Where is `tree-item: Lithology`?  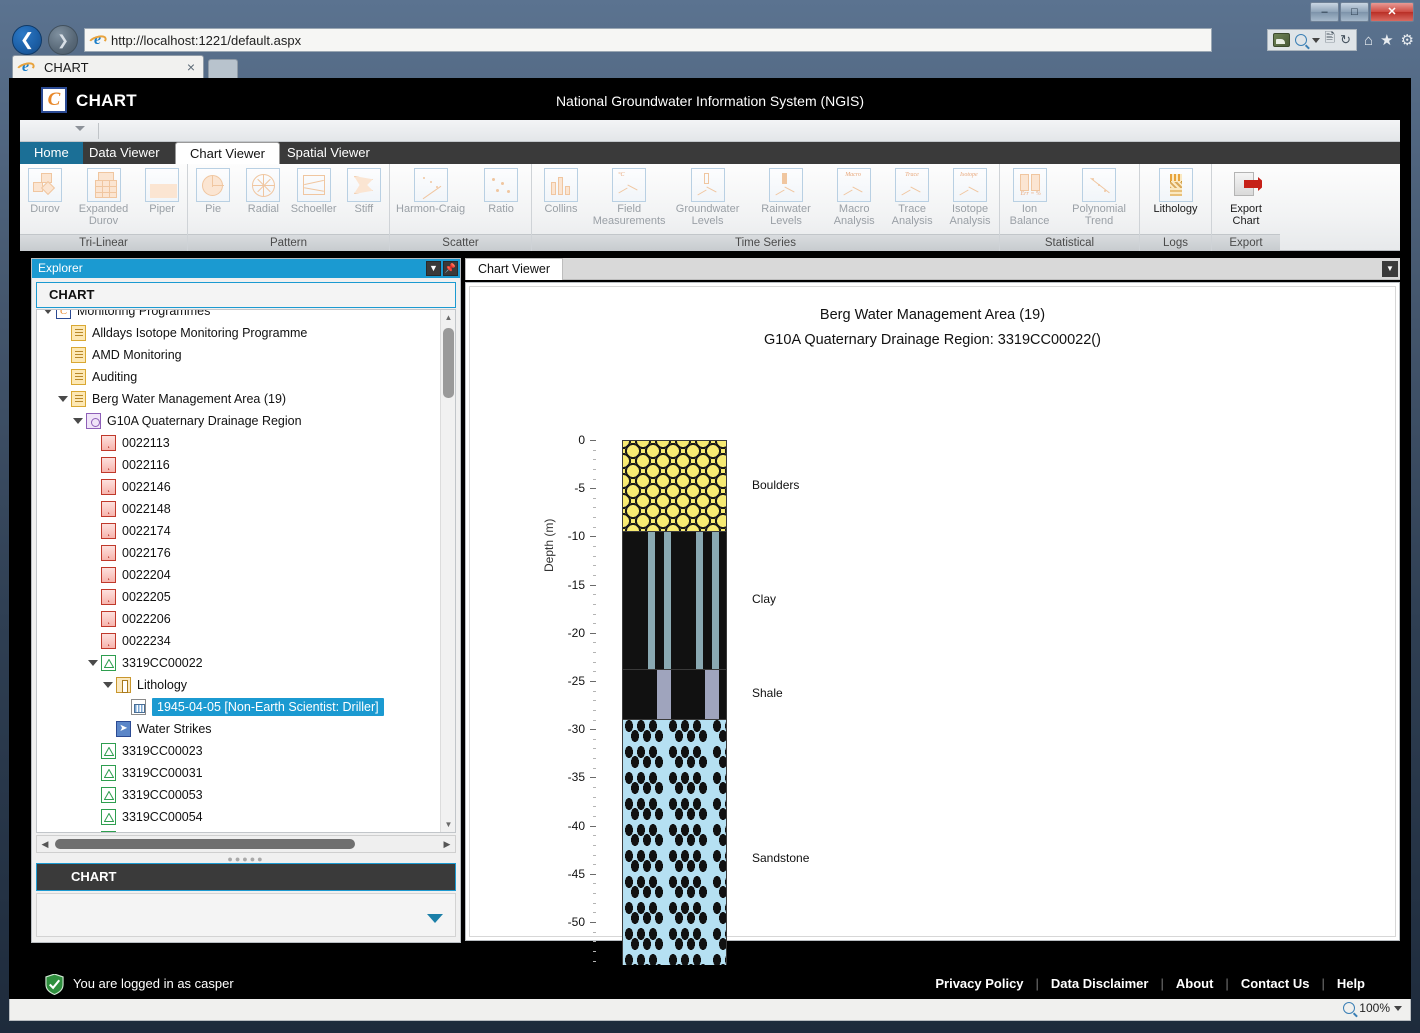 tree-item: Lithology is located at coordinates (238, 685).